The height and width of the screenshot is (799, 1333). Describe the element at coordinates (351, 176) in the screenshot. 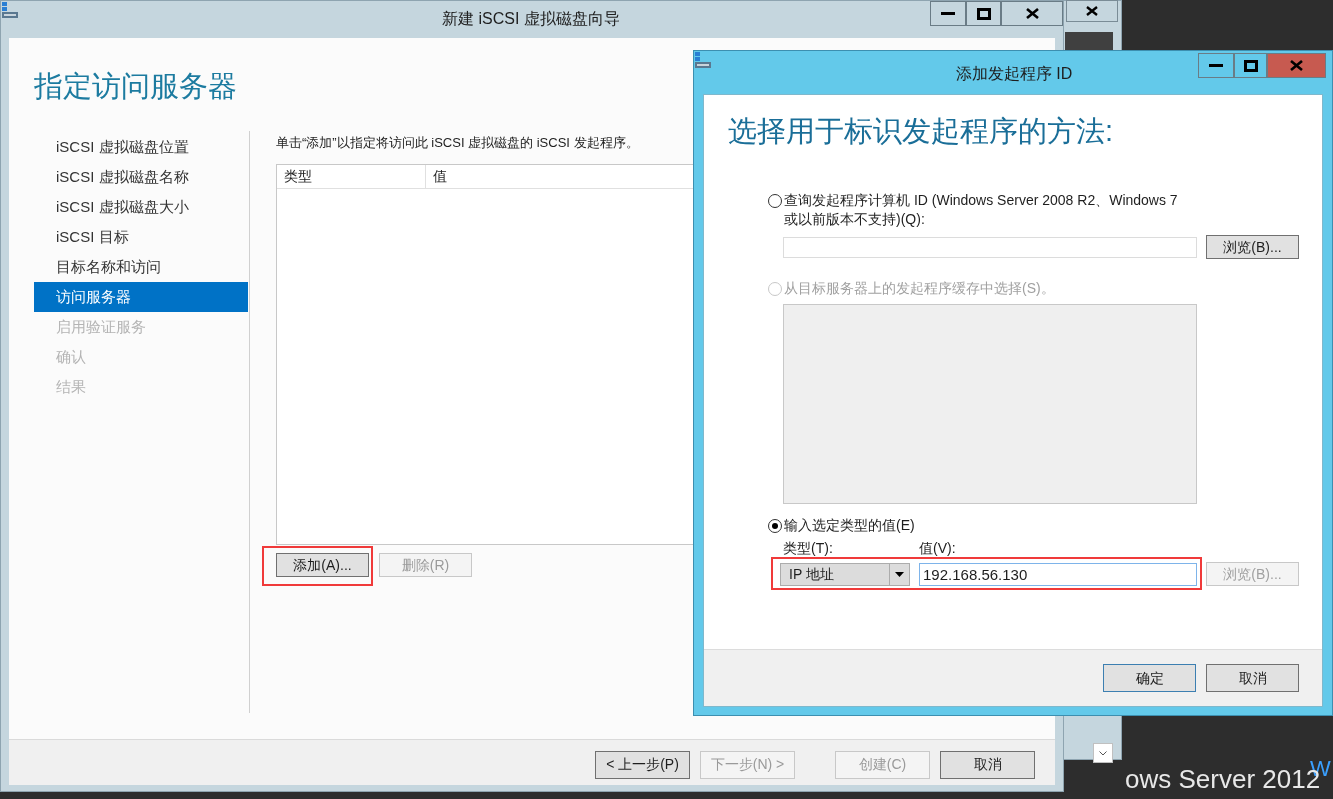

I see `column-header: 类型` at that location.